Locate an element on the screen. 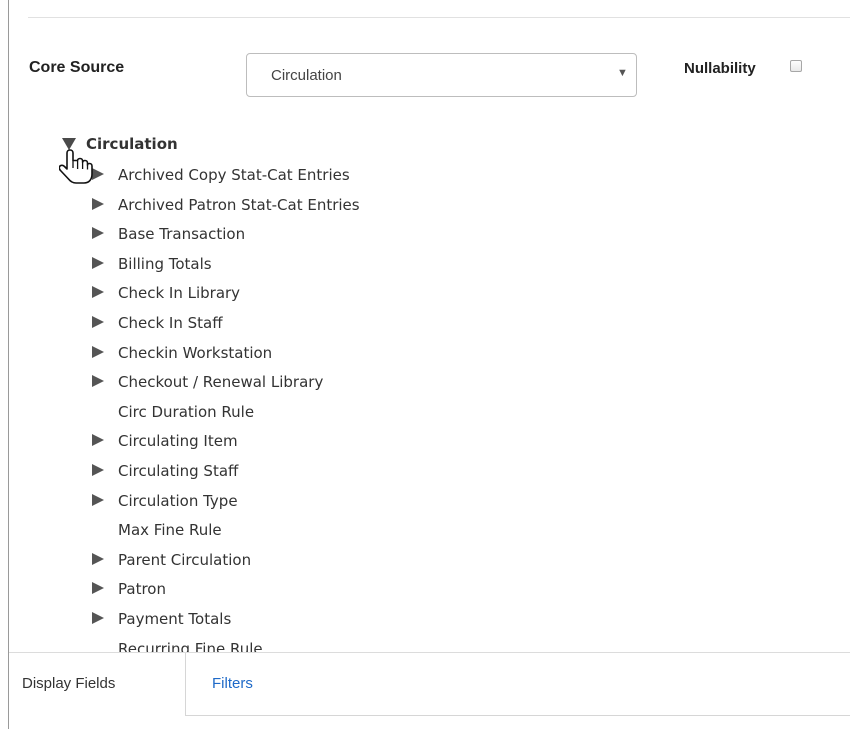 The image size is (850, 729). tree-item-label: Circulation Type is located at coordinates (178, 500).